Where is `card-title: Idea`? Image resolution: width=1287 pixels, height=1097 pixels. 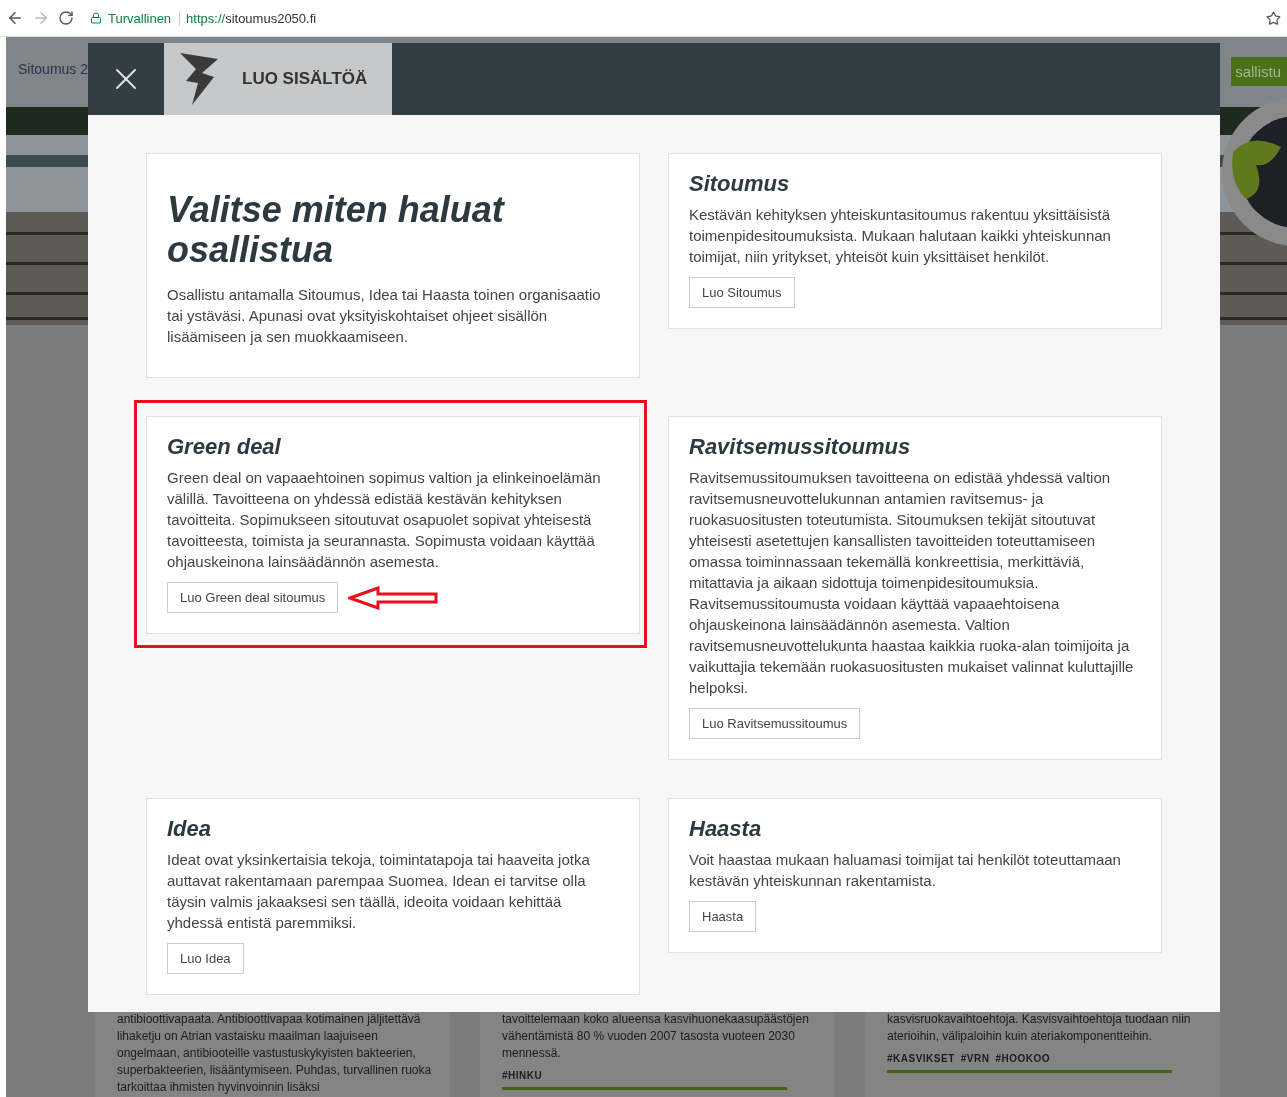
card-title: Idea is located at coordinates (189, 829).